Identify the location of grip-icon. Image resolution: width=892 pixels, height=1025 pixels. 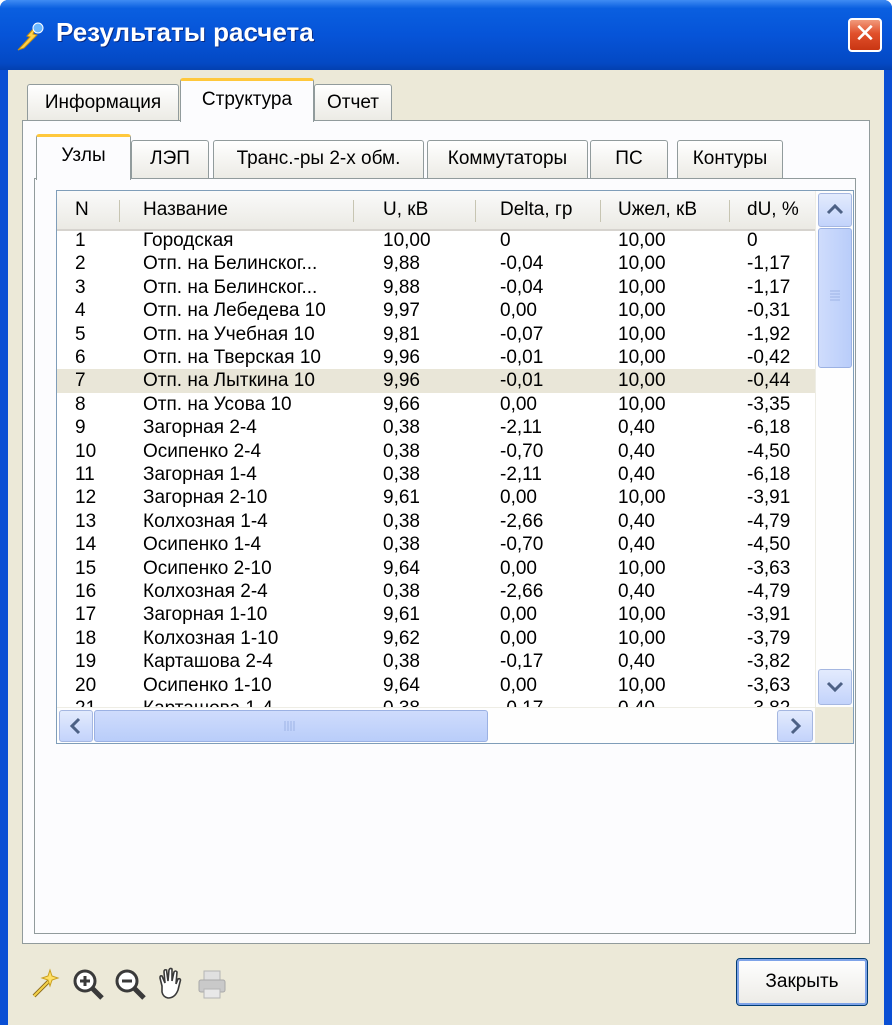
(835, 295).